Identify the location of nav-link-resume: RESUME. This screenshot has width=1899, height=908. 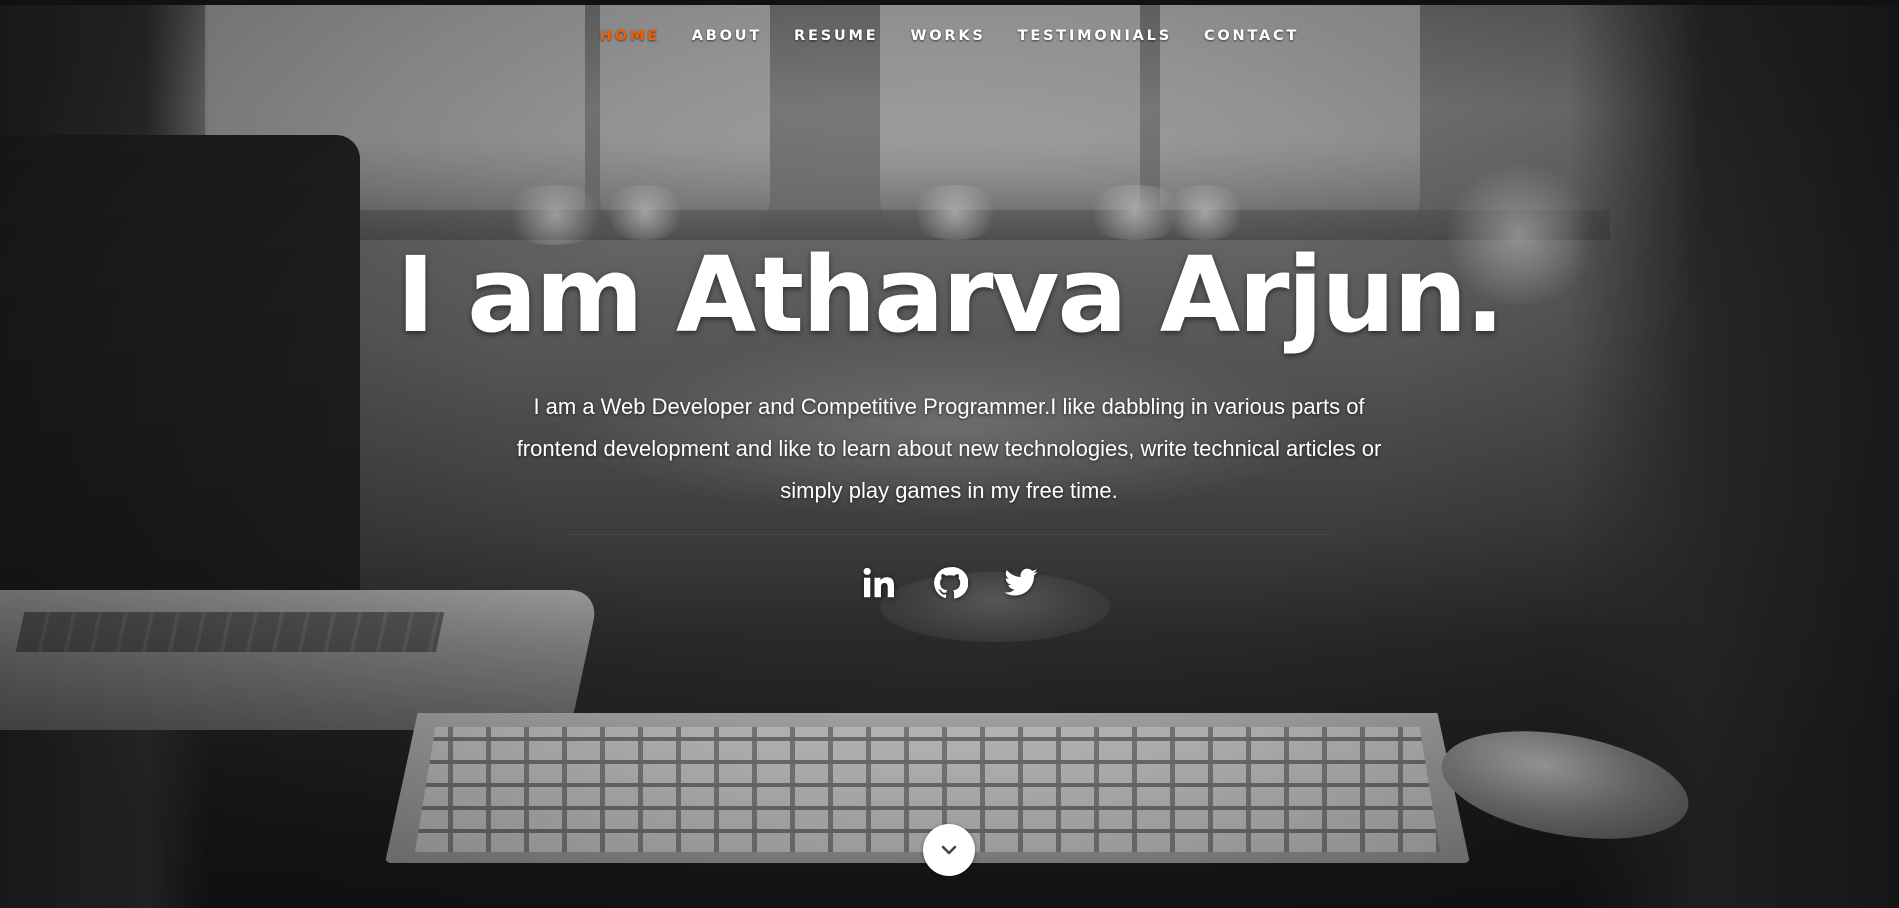
(836, 36).